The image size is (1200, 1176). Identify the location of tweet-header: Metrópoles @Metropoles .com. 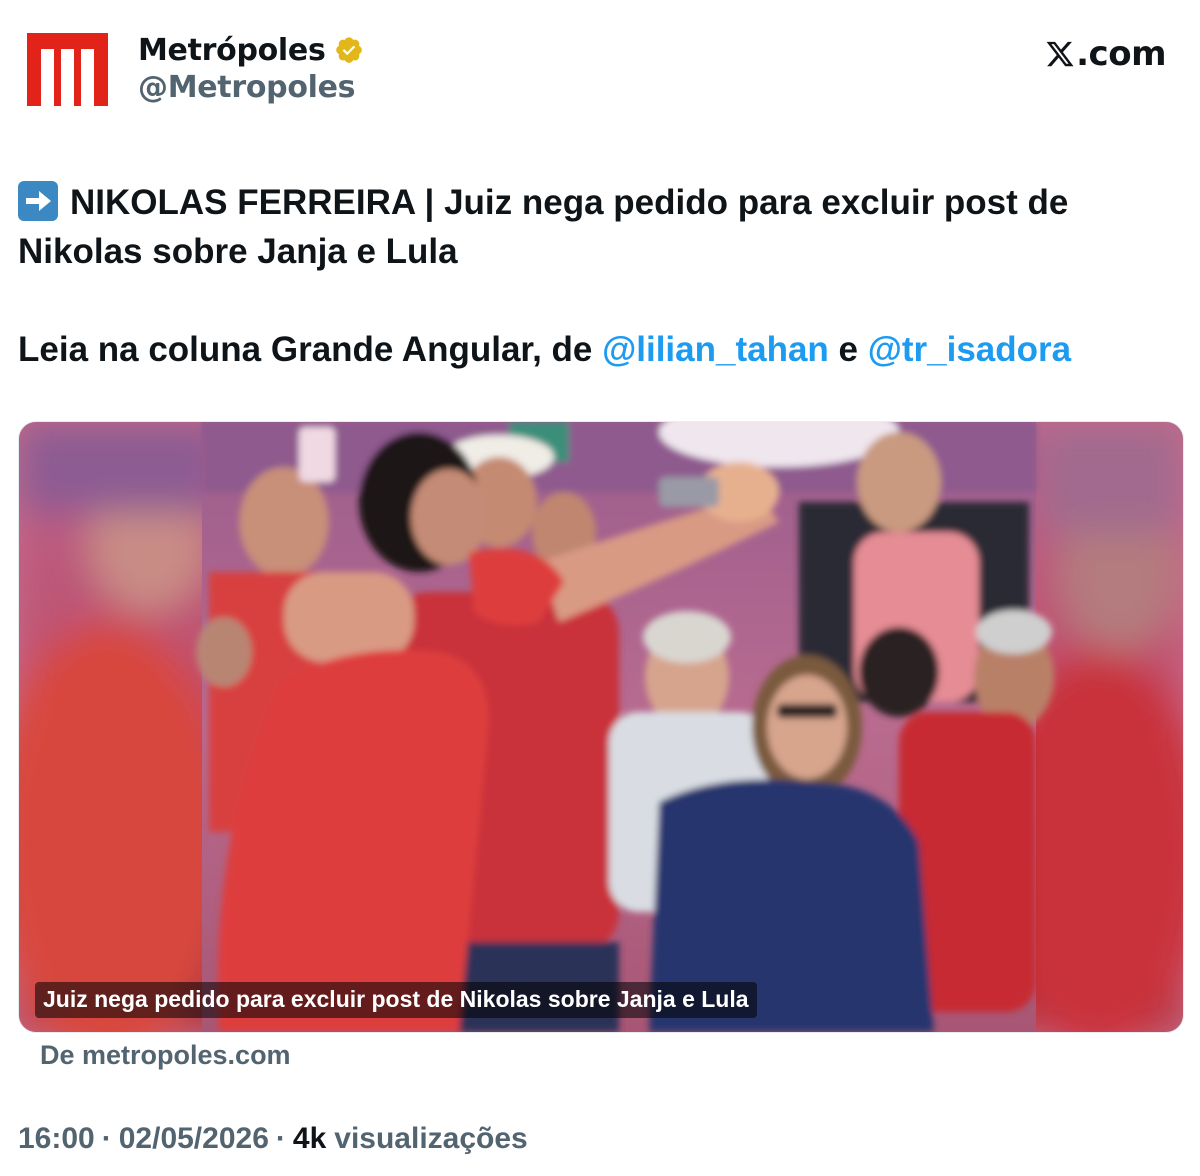
(600, 65).